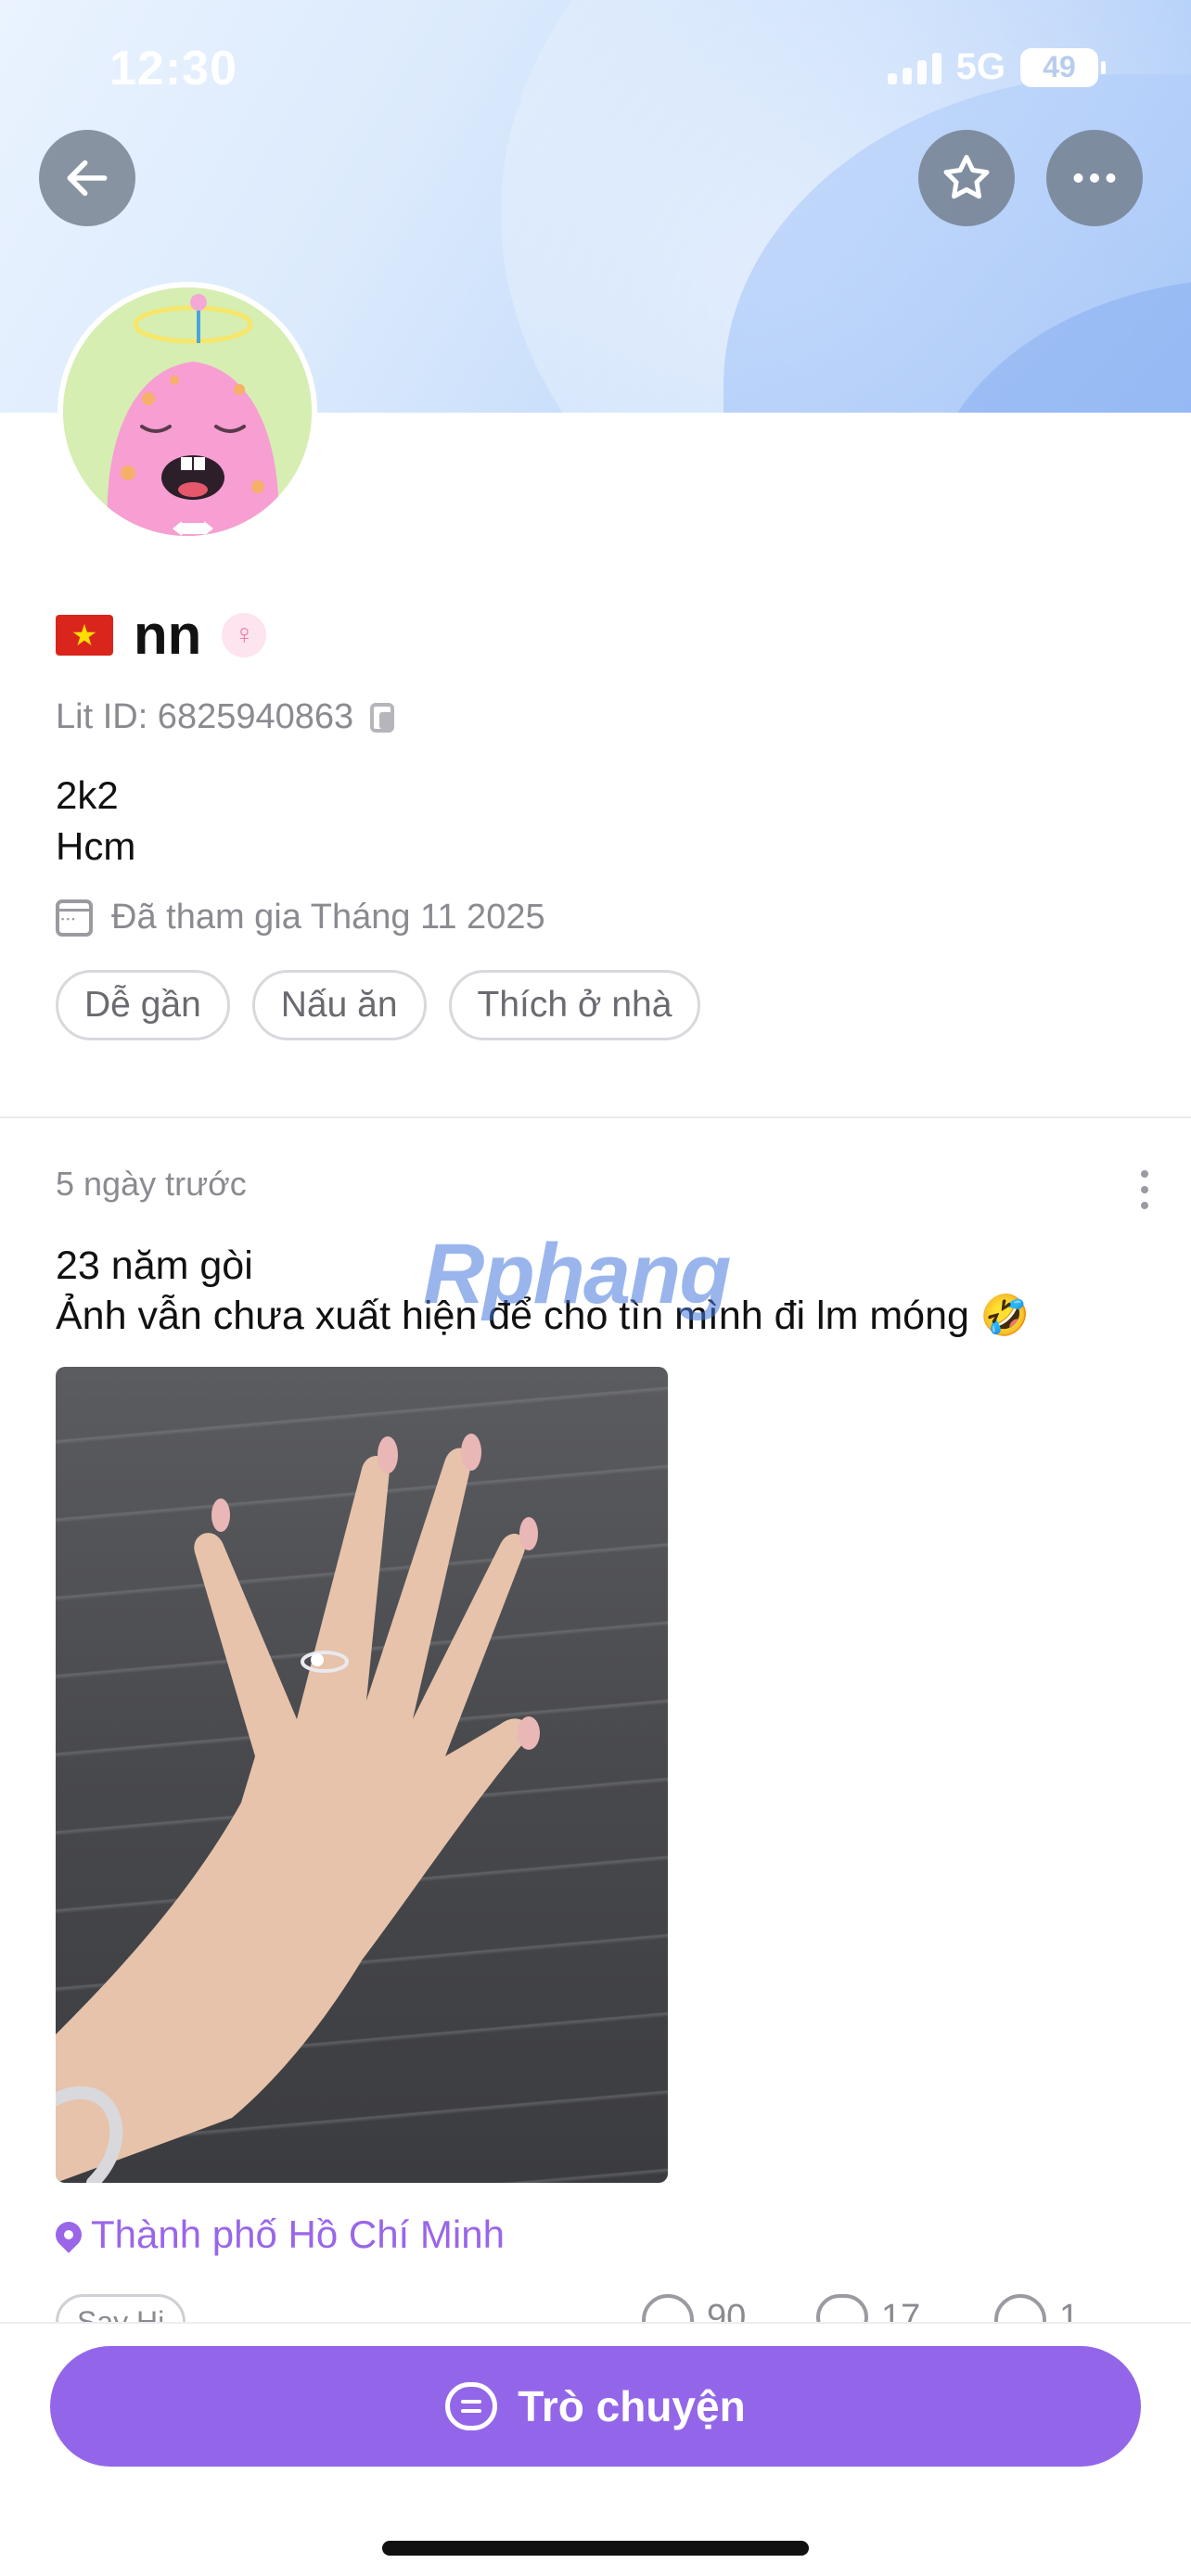 The image size is (1191, 2576). Describe the element at coordinates (574, 1005) in the screenshot. I see `interest-tag: Thích ở nhà` at that location.